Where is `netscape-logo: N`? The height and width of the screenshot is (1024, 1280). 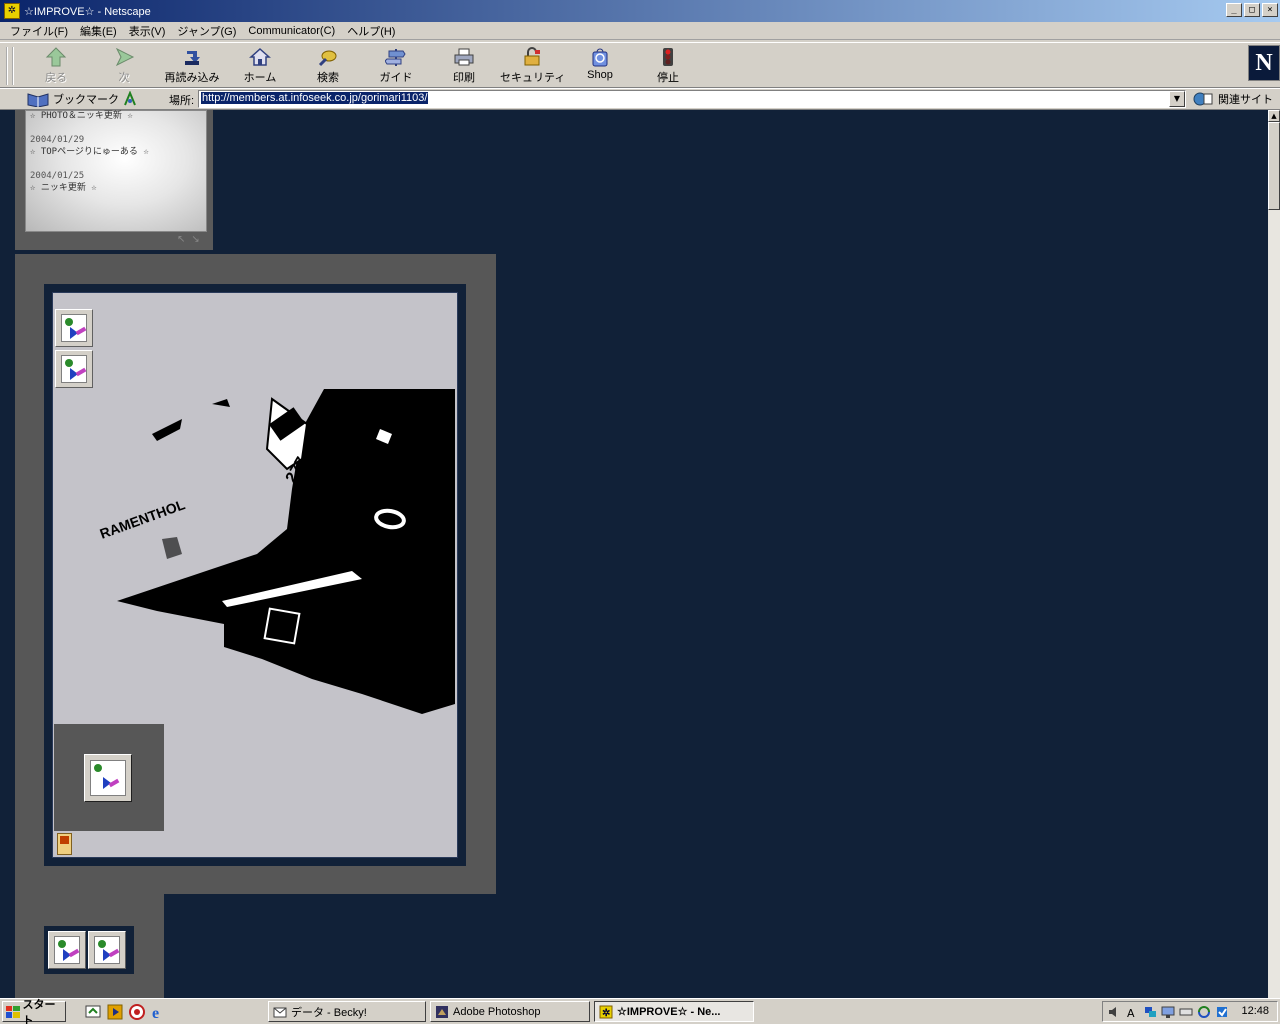
netscape-logo: N is located at coordinates (1264, 63).